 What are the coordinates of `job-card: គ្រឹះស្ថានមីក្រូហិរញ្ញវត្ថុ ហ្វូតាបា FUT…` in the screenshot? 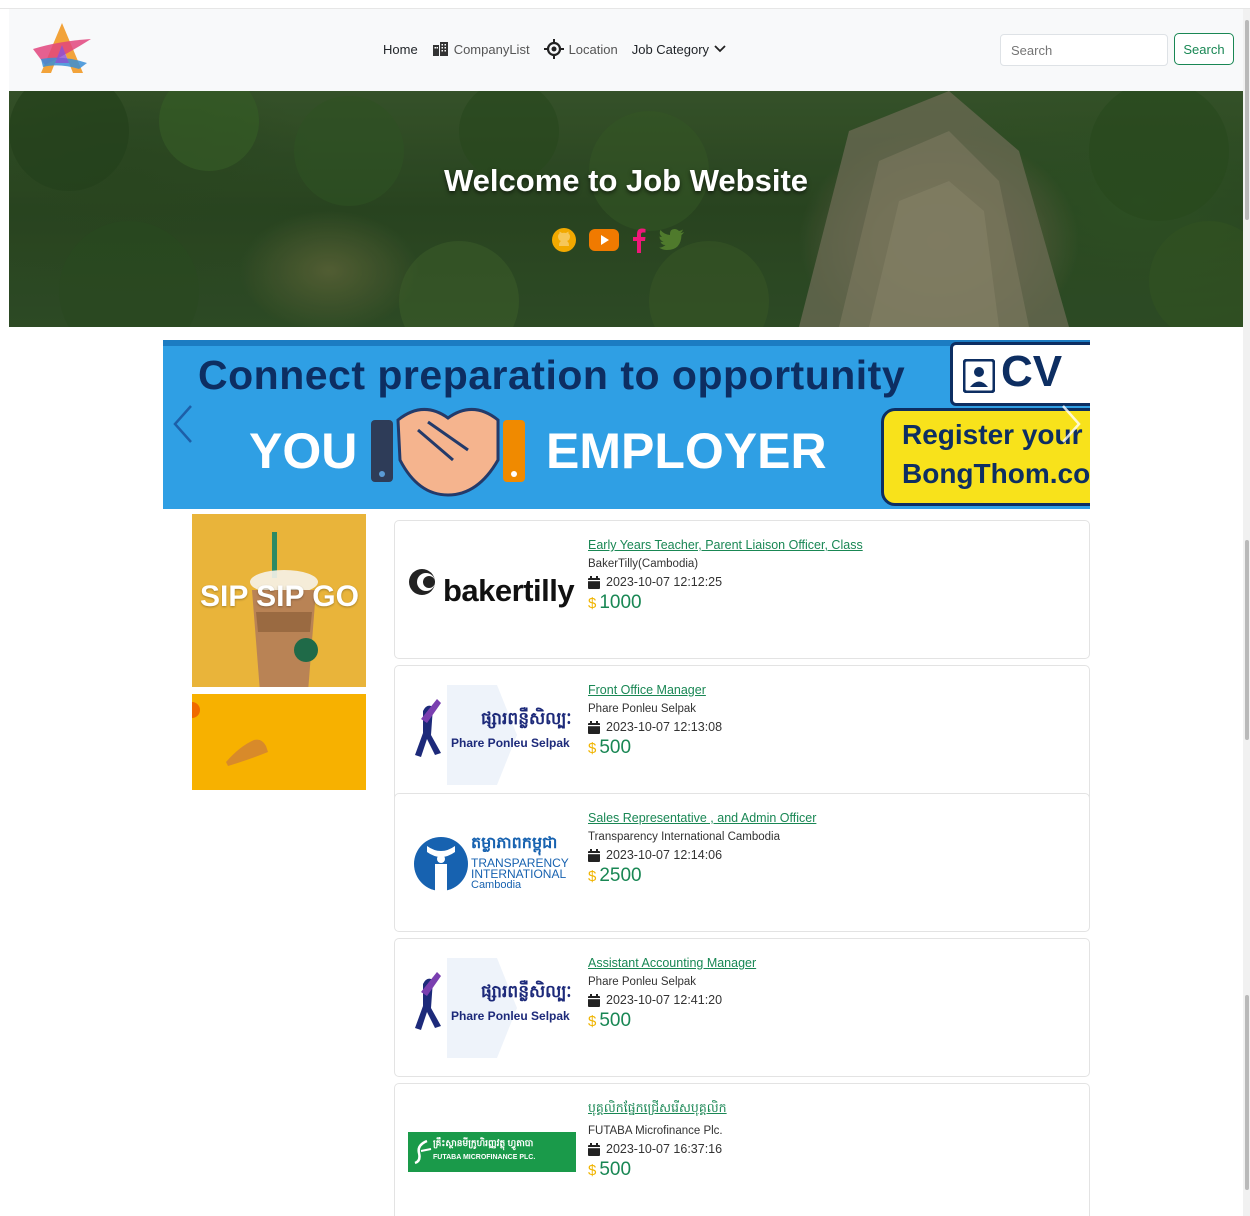 It's located at (742, 1149).